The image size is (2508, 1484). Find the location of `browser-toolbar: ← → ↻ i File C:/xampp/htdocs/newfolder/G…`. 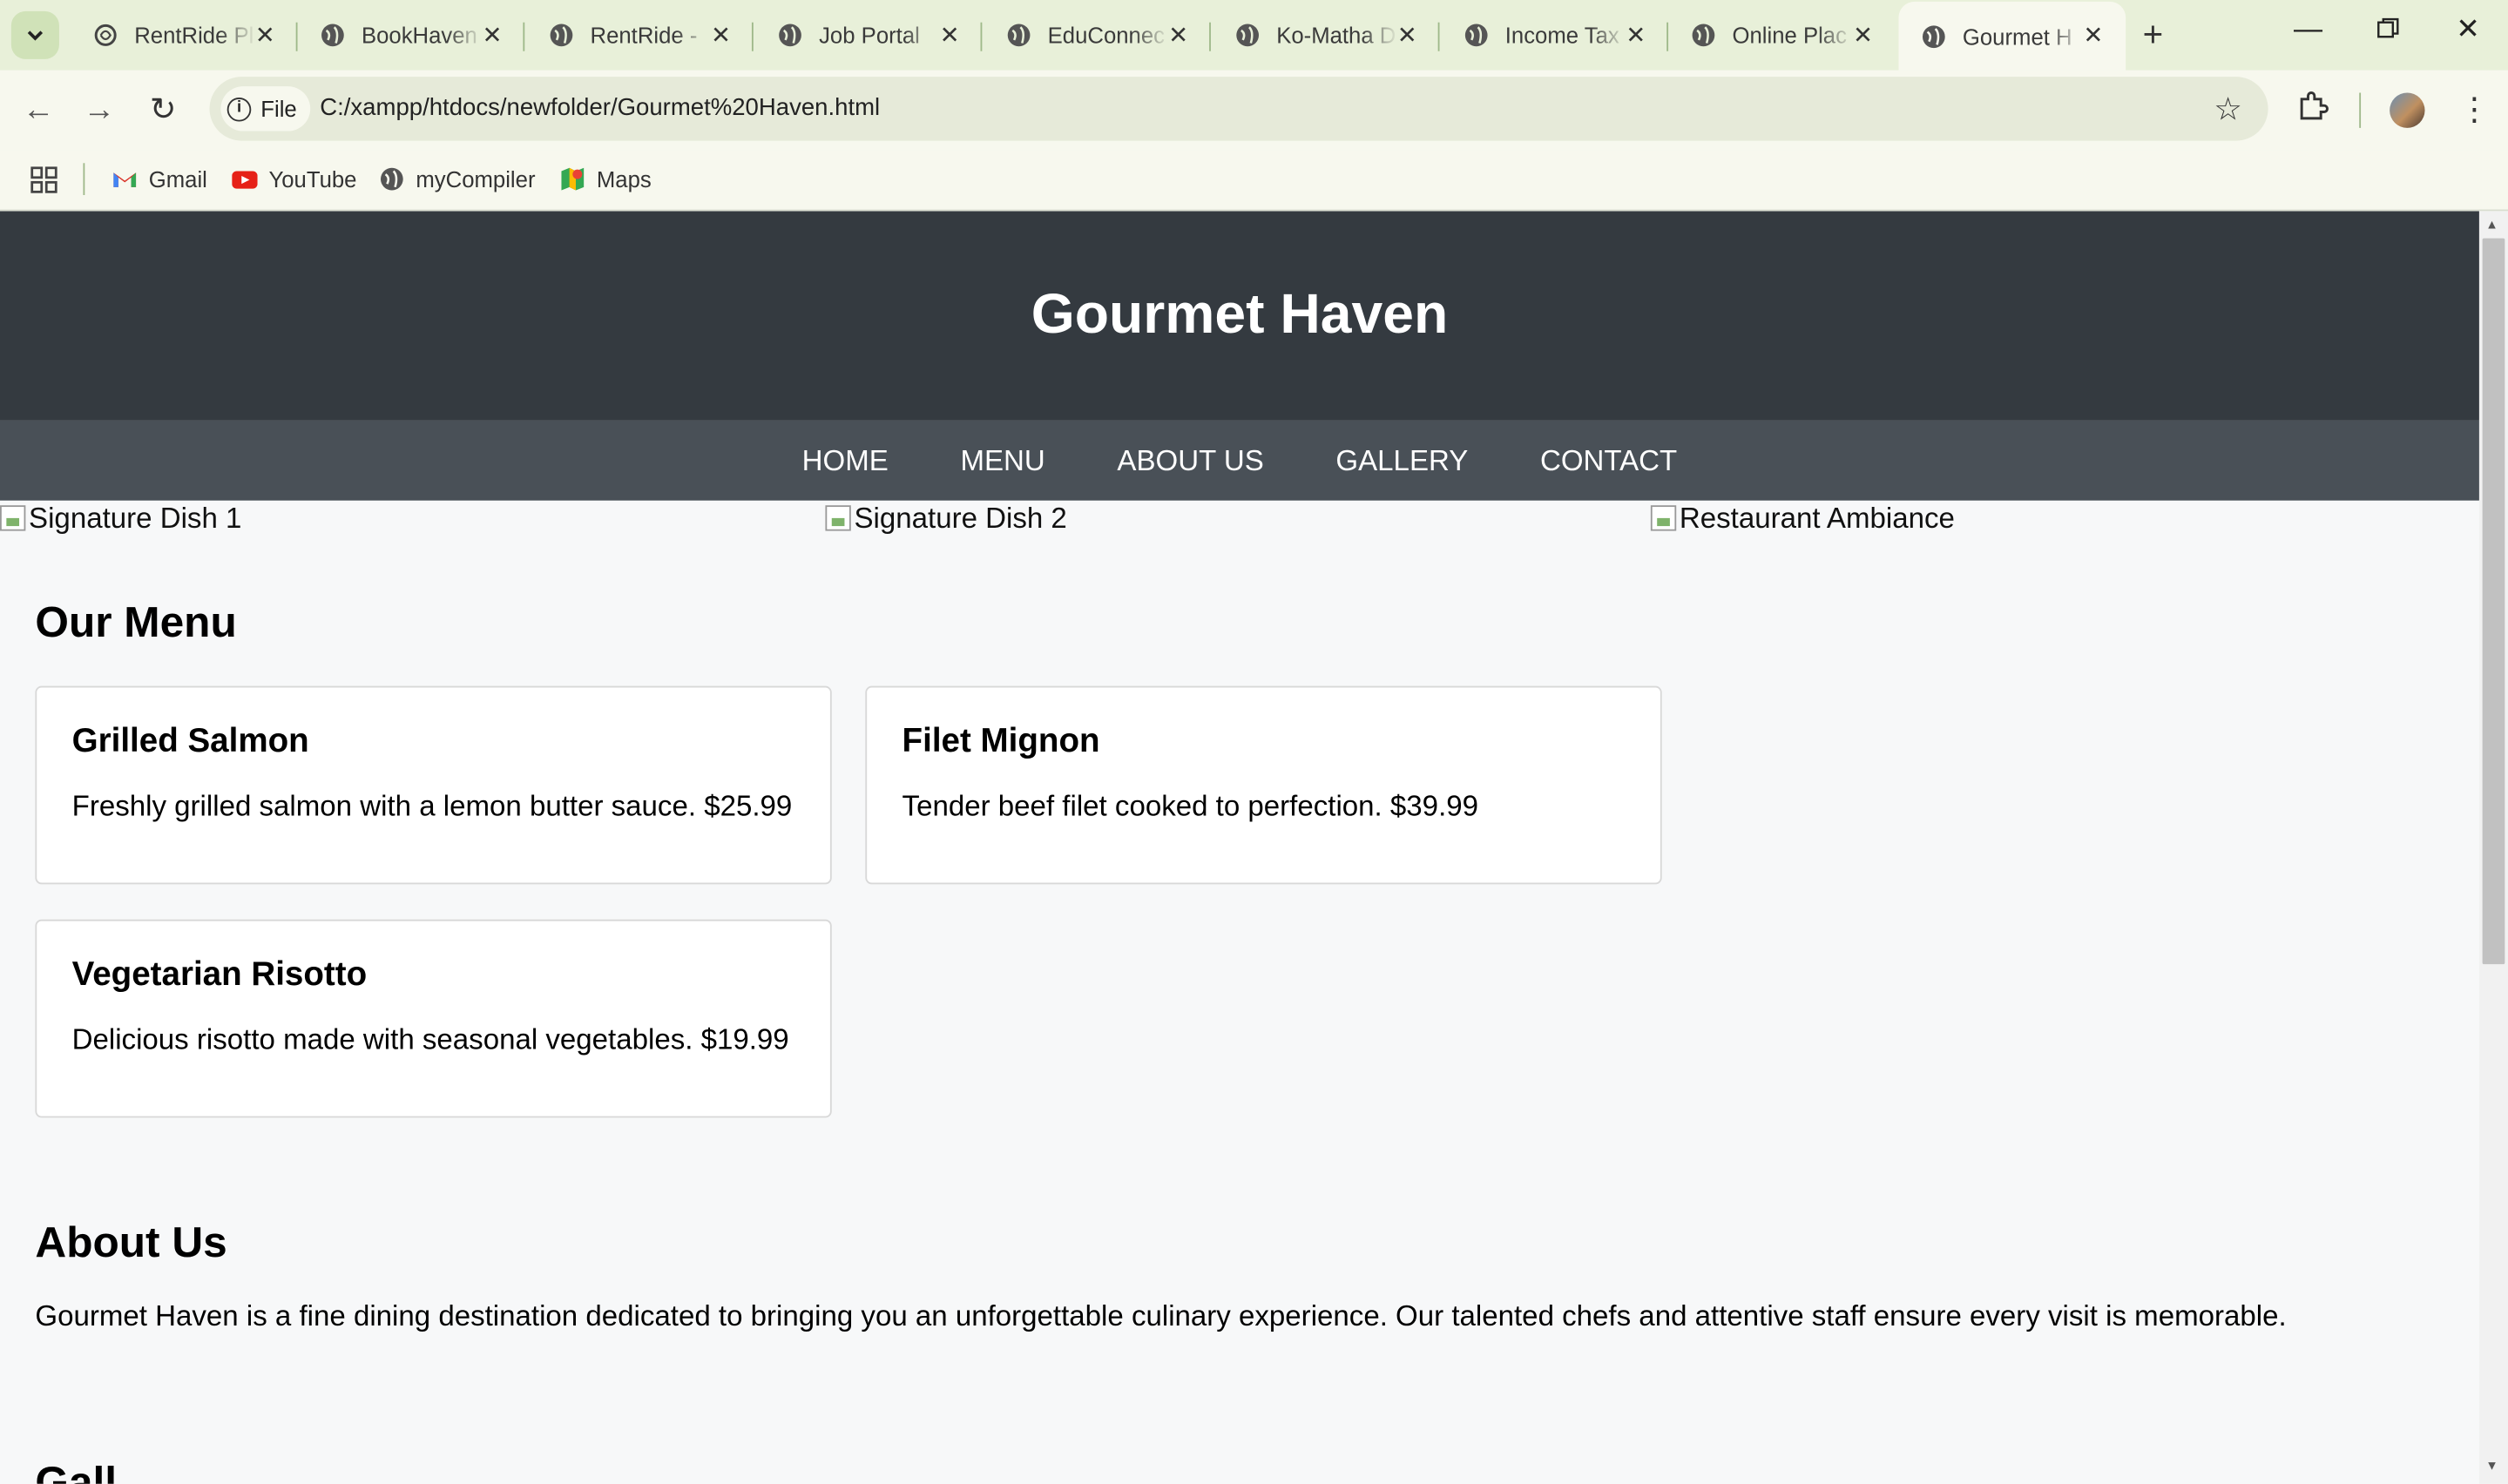

browser-toolbar: ← → ↻ i File C:/xampp/htdocs/newfolder/G… is located at coordinates (1254, 110).